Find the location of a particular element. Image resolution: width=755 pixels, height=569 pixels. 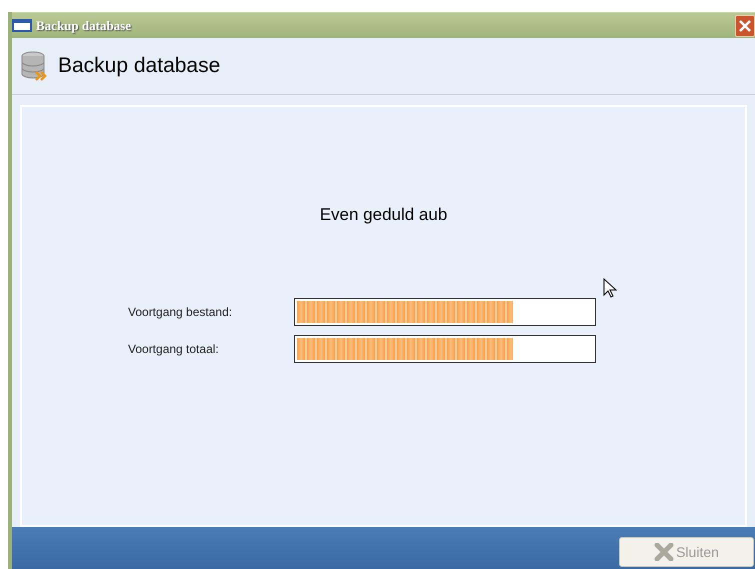

progress-label: Voortgang totaal: is located at coordinates (174, 349).